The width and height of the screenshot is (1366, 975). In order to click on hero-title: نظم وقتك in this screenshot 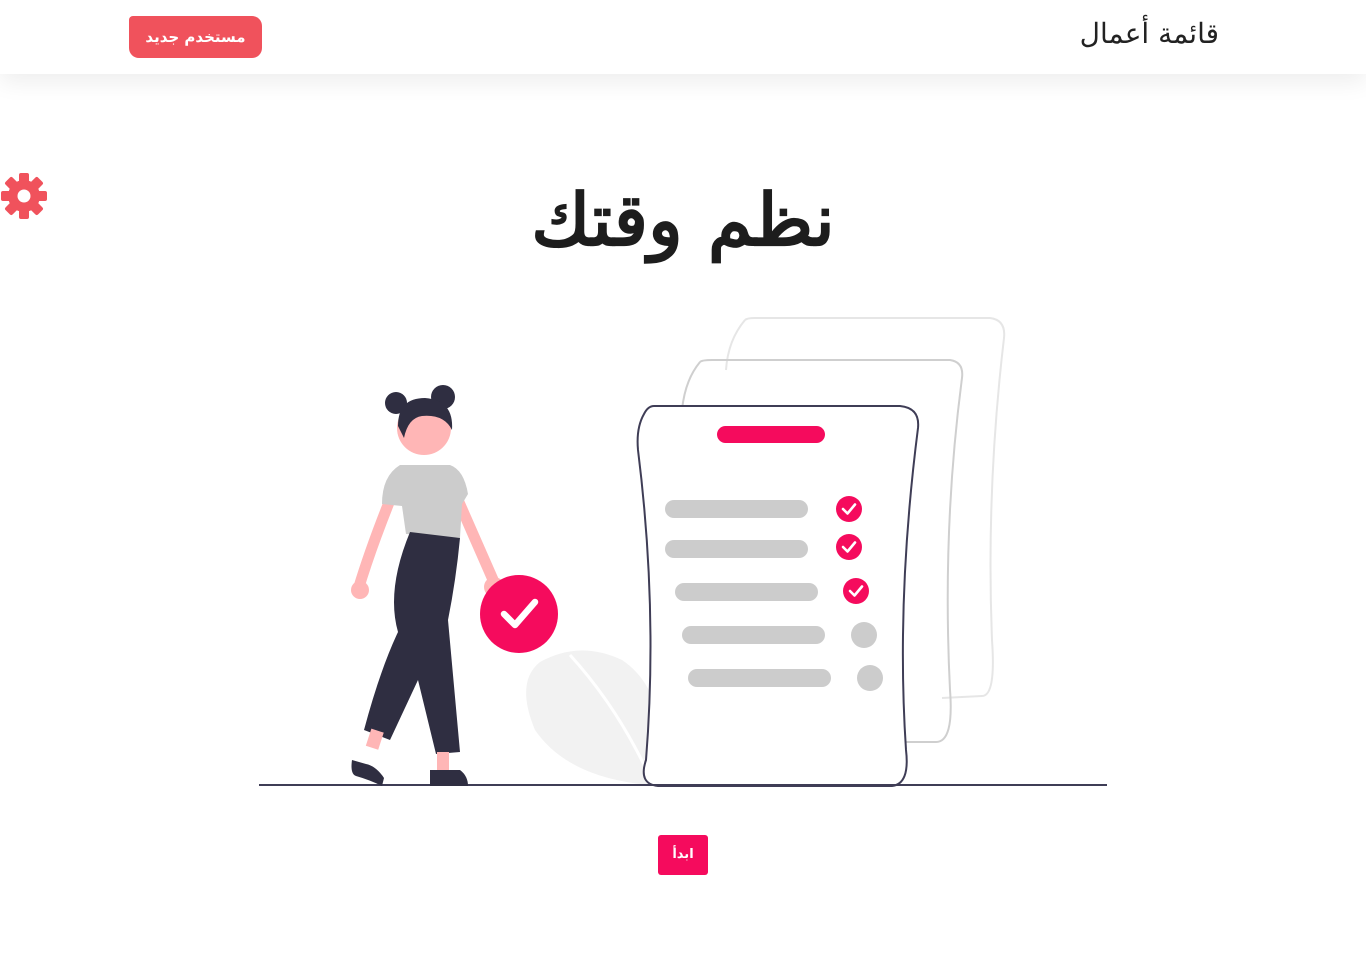, I will do `click(683, 219)`.